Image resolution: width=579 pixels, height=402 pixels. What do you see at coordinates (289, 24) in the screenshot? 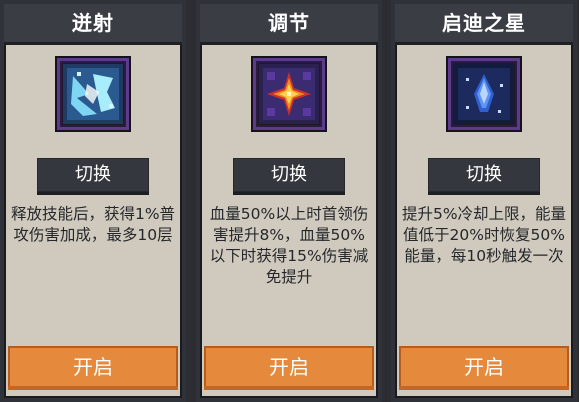
I see `card-title: 调节` at bounding box center [289, 24].